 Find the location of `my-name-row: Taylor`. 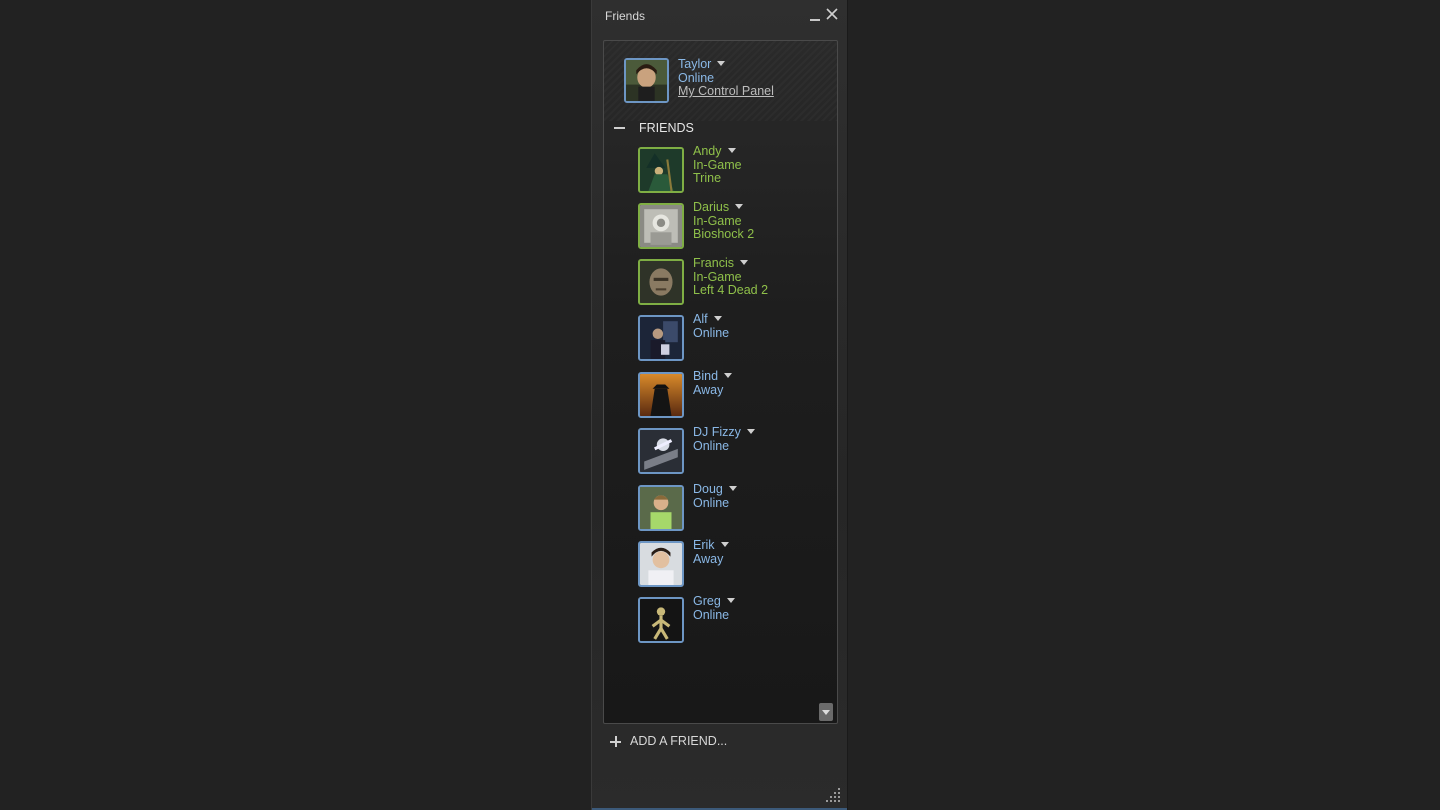

my-name-row: Taylor is located at coordinates (757, 64).